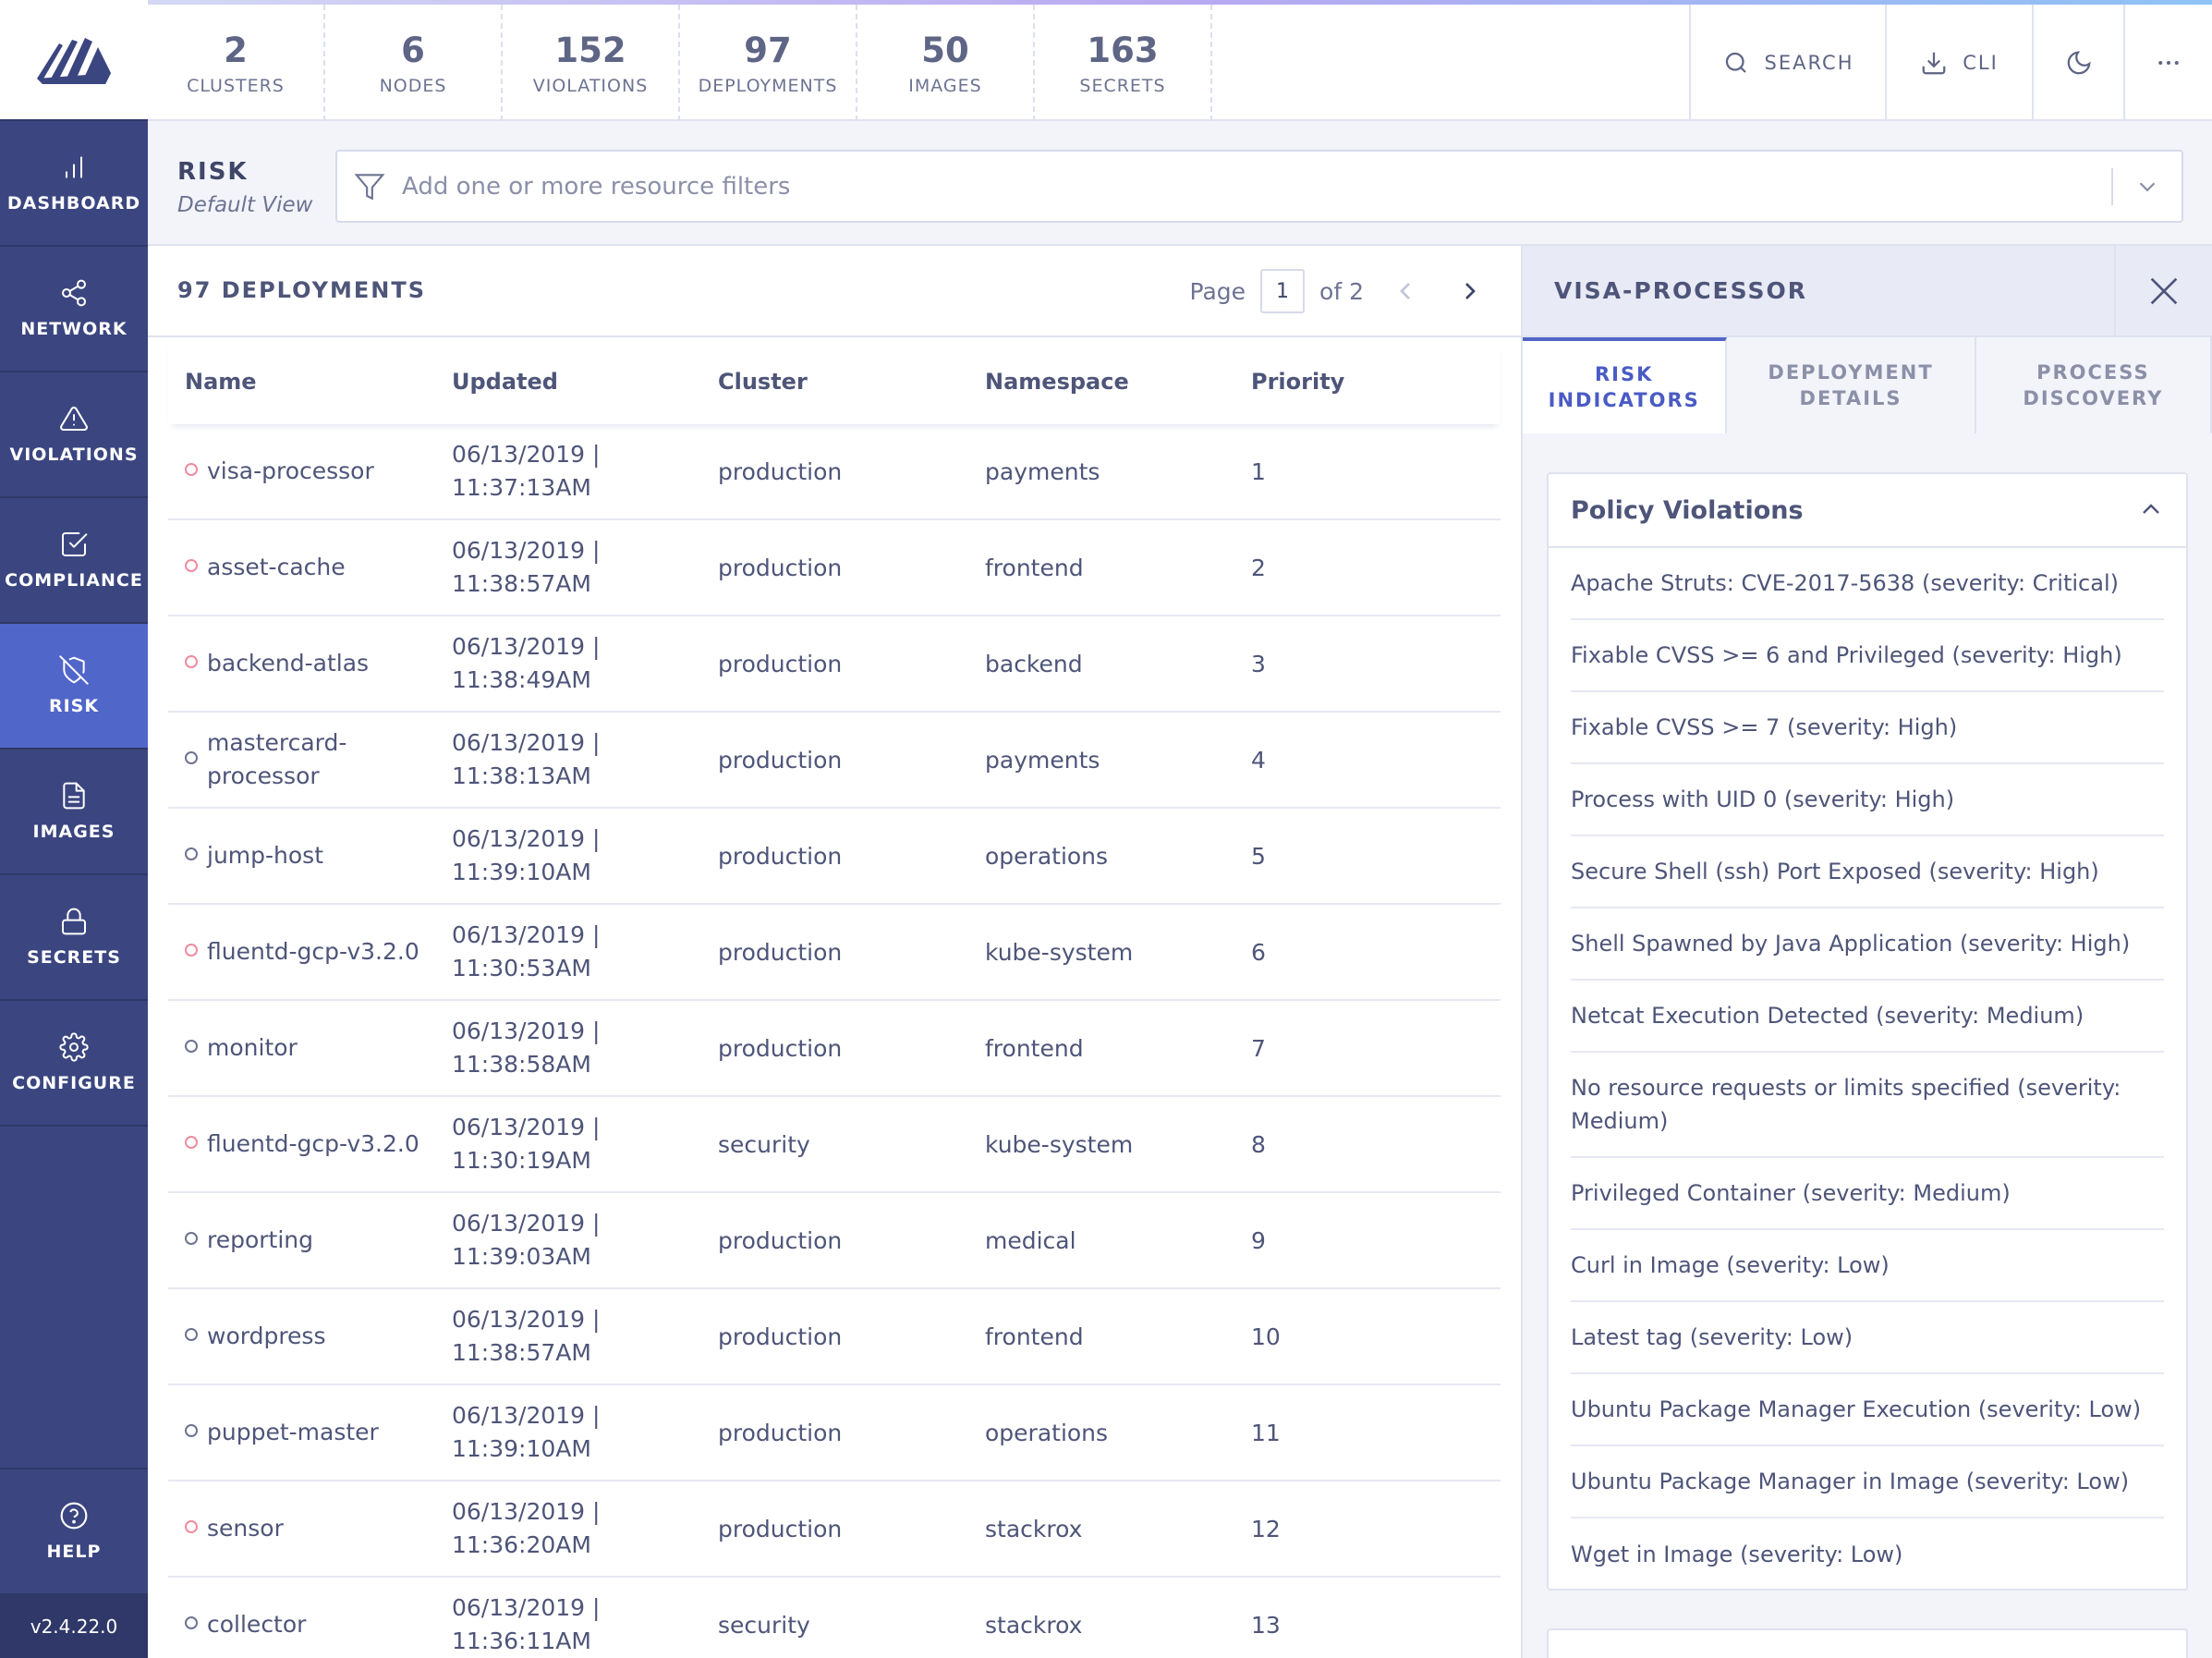  I want to click on cell-priority: 3, so click(1258, 664).